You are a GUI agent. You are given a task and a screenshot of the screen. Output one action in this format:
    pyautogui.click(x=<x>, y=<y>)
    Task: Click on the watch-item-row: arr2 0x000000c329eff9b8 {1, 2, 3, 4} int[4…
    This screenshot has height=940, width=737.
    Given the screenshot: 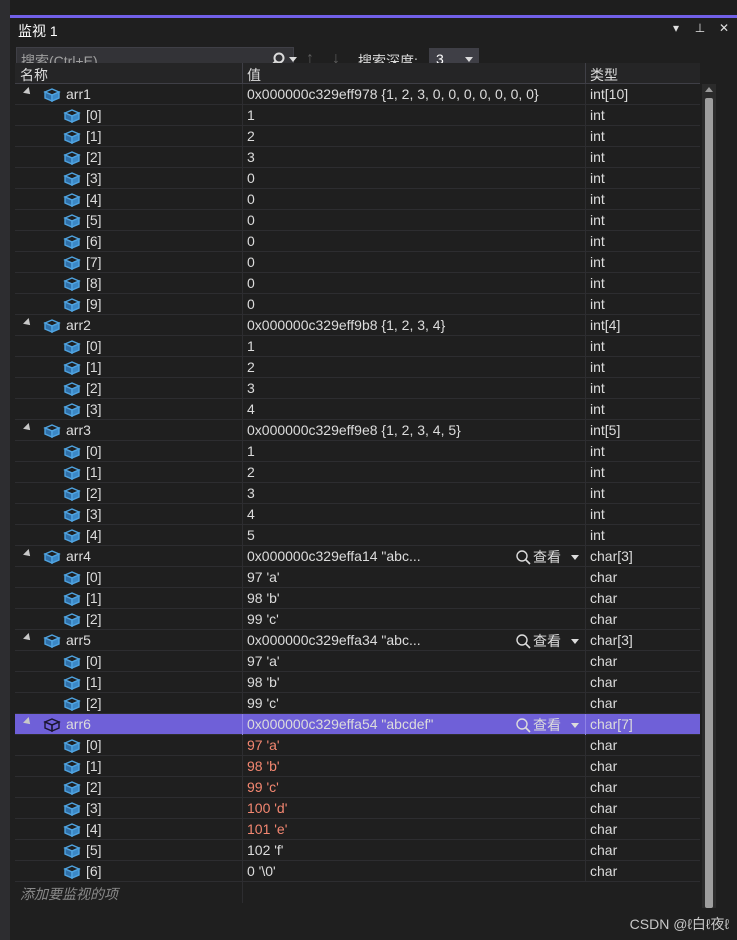 What is the action you would take?
    pyautogui.click(x=357, y=325)
    